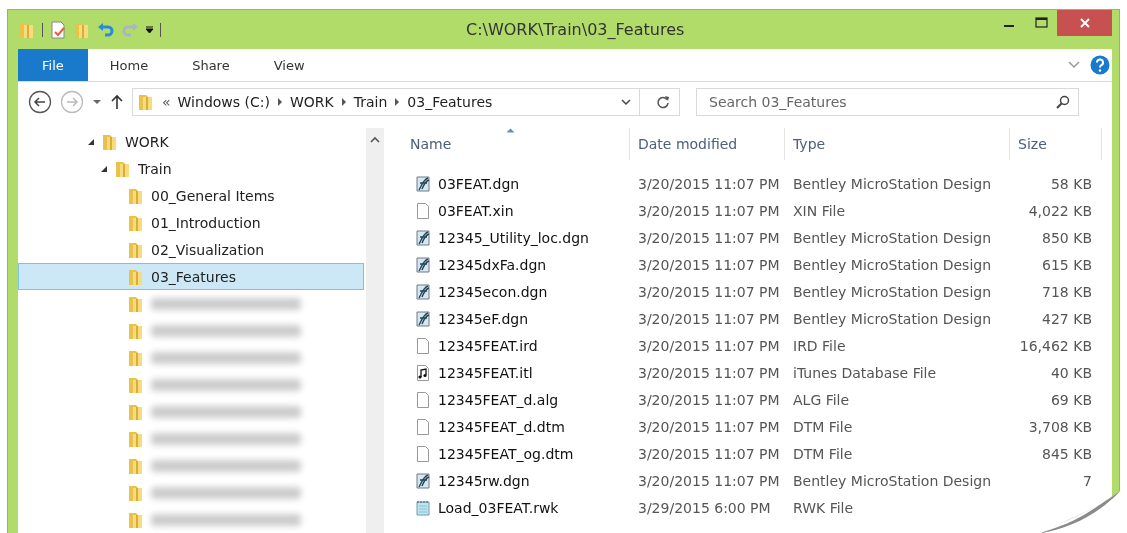  I want to click on overflow-chevron: «, so click(166, 102).